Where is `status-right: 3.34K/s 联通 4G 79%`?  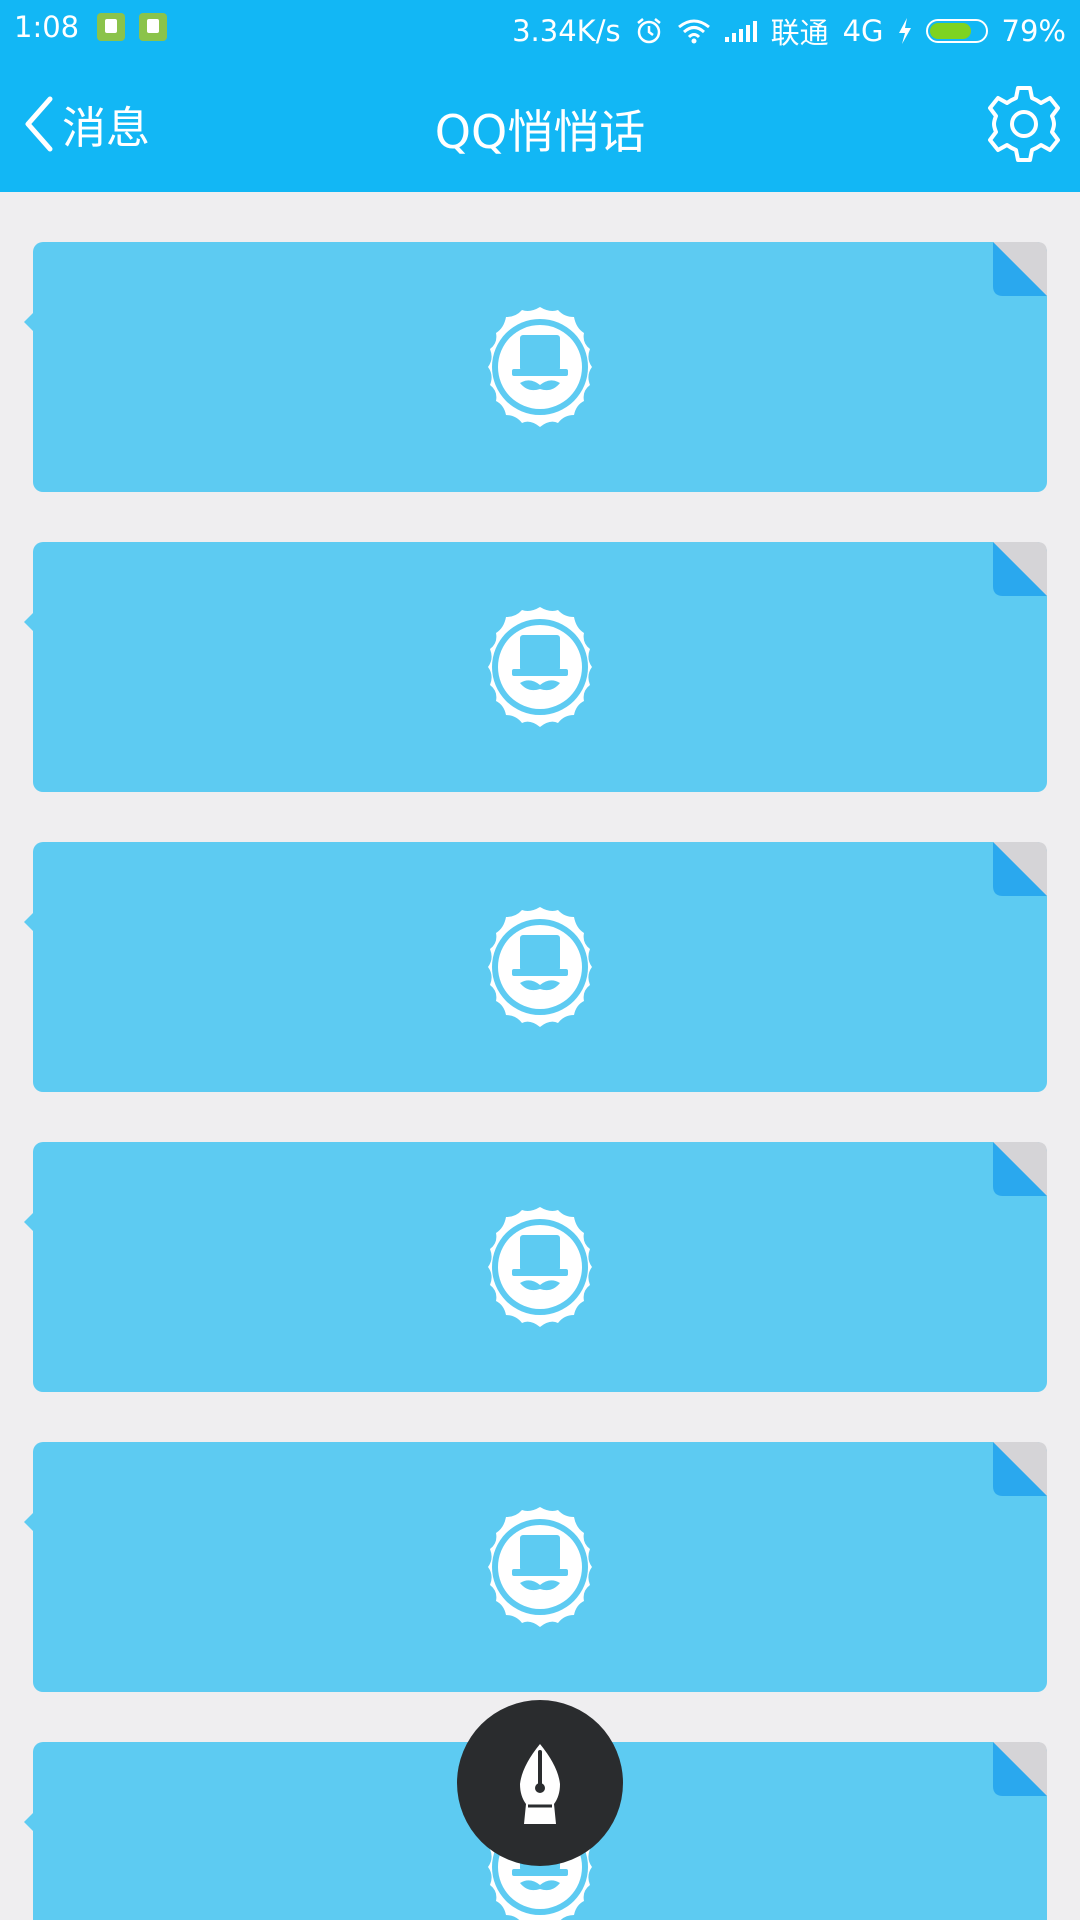
status-right: 3.34K/s 联通 4G 79% is located at coordinates (789, 31).